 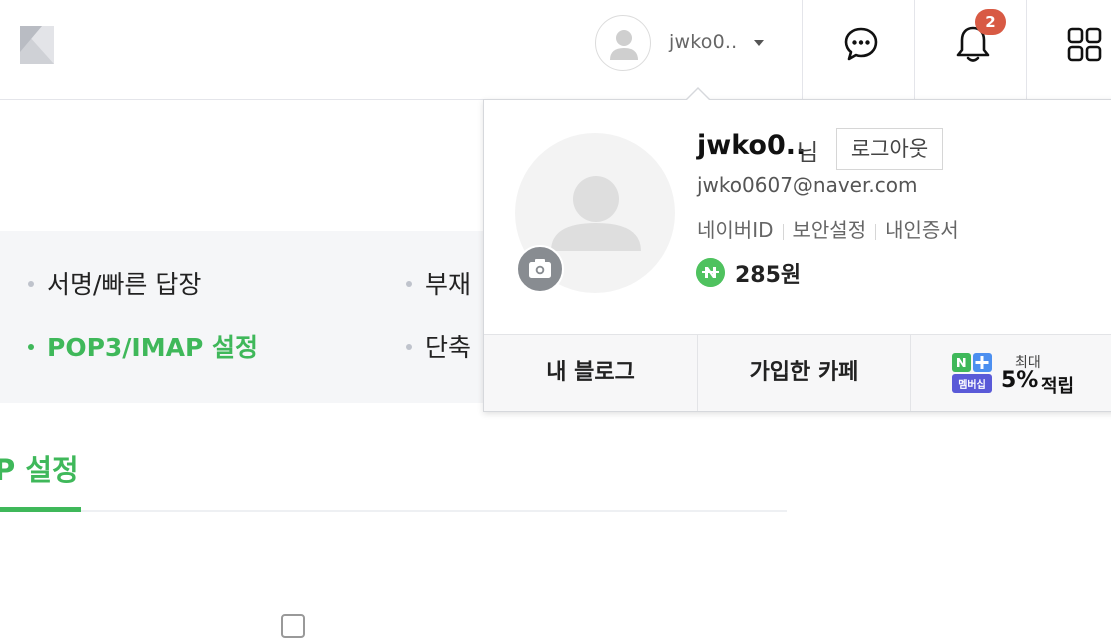 I want to click on camera-button, so click(x=540, y=269).